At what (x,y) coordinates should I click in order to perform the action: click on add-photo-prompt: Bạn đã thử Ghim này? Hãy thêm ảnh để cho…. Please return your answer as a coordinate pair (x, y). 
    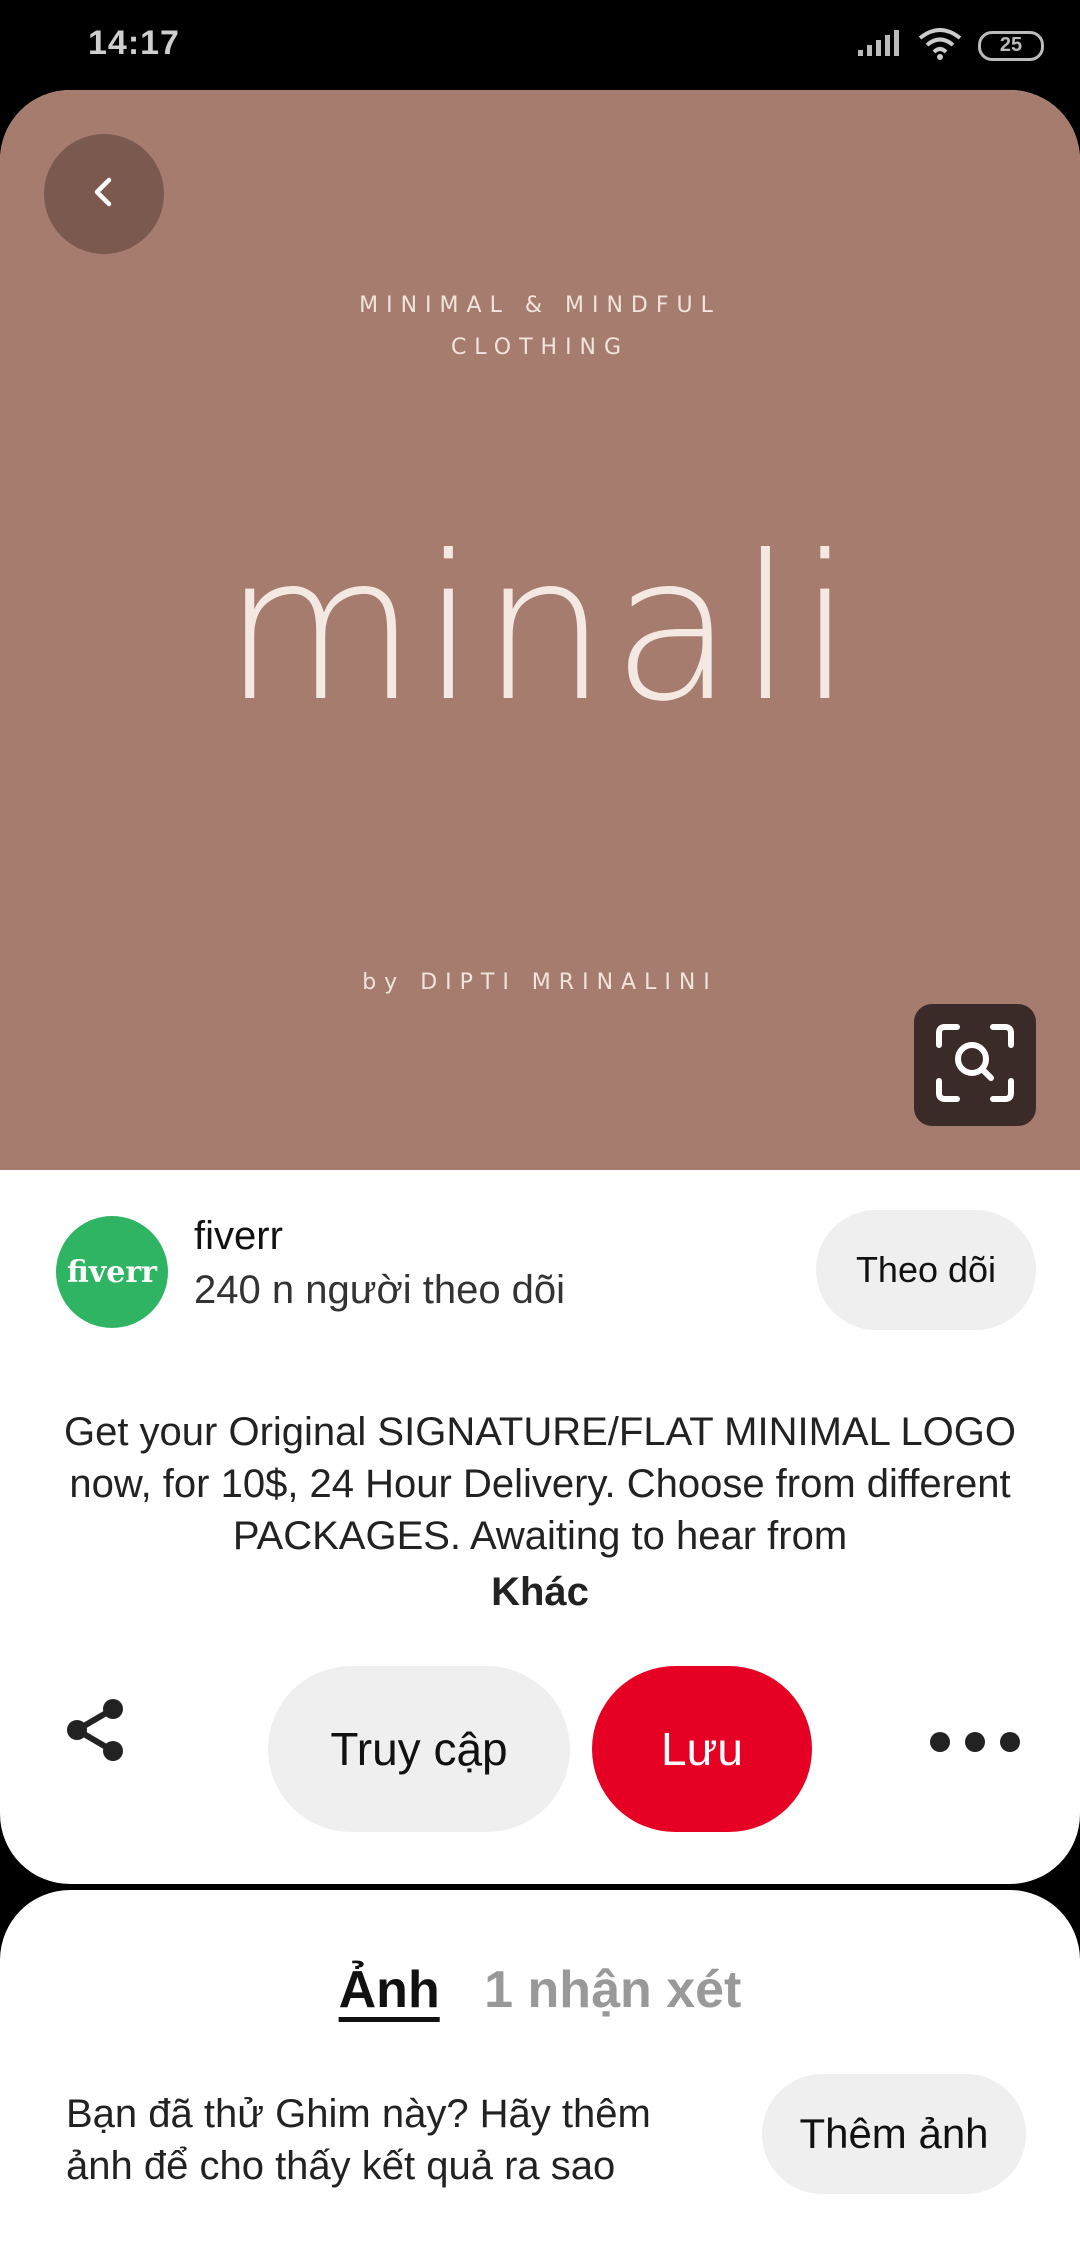
    Looking at the image, I should click on (358, 2140).